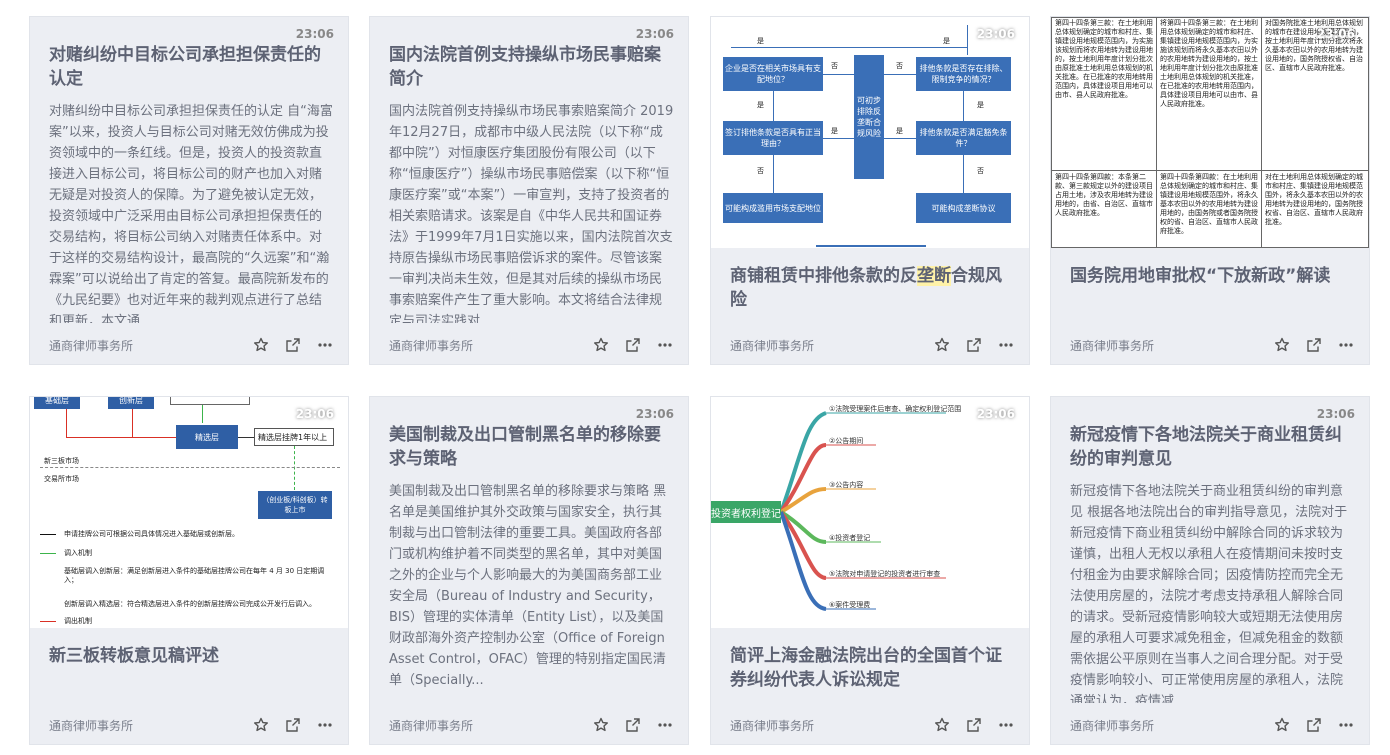 Image resolution: width=1390 pixels, height=755 pixels. I want to click on card-title: 国务院用地审批权“下放新政”解读, so click(1212, 276).